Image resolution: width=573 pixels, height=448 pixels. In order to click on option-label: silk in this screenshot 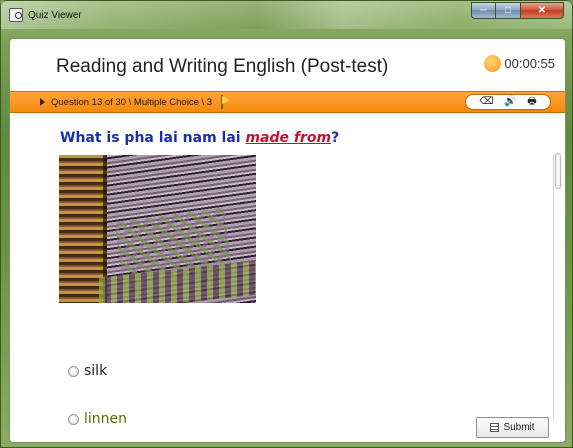, I will do `click(96, 371)`.